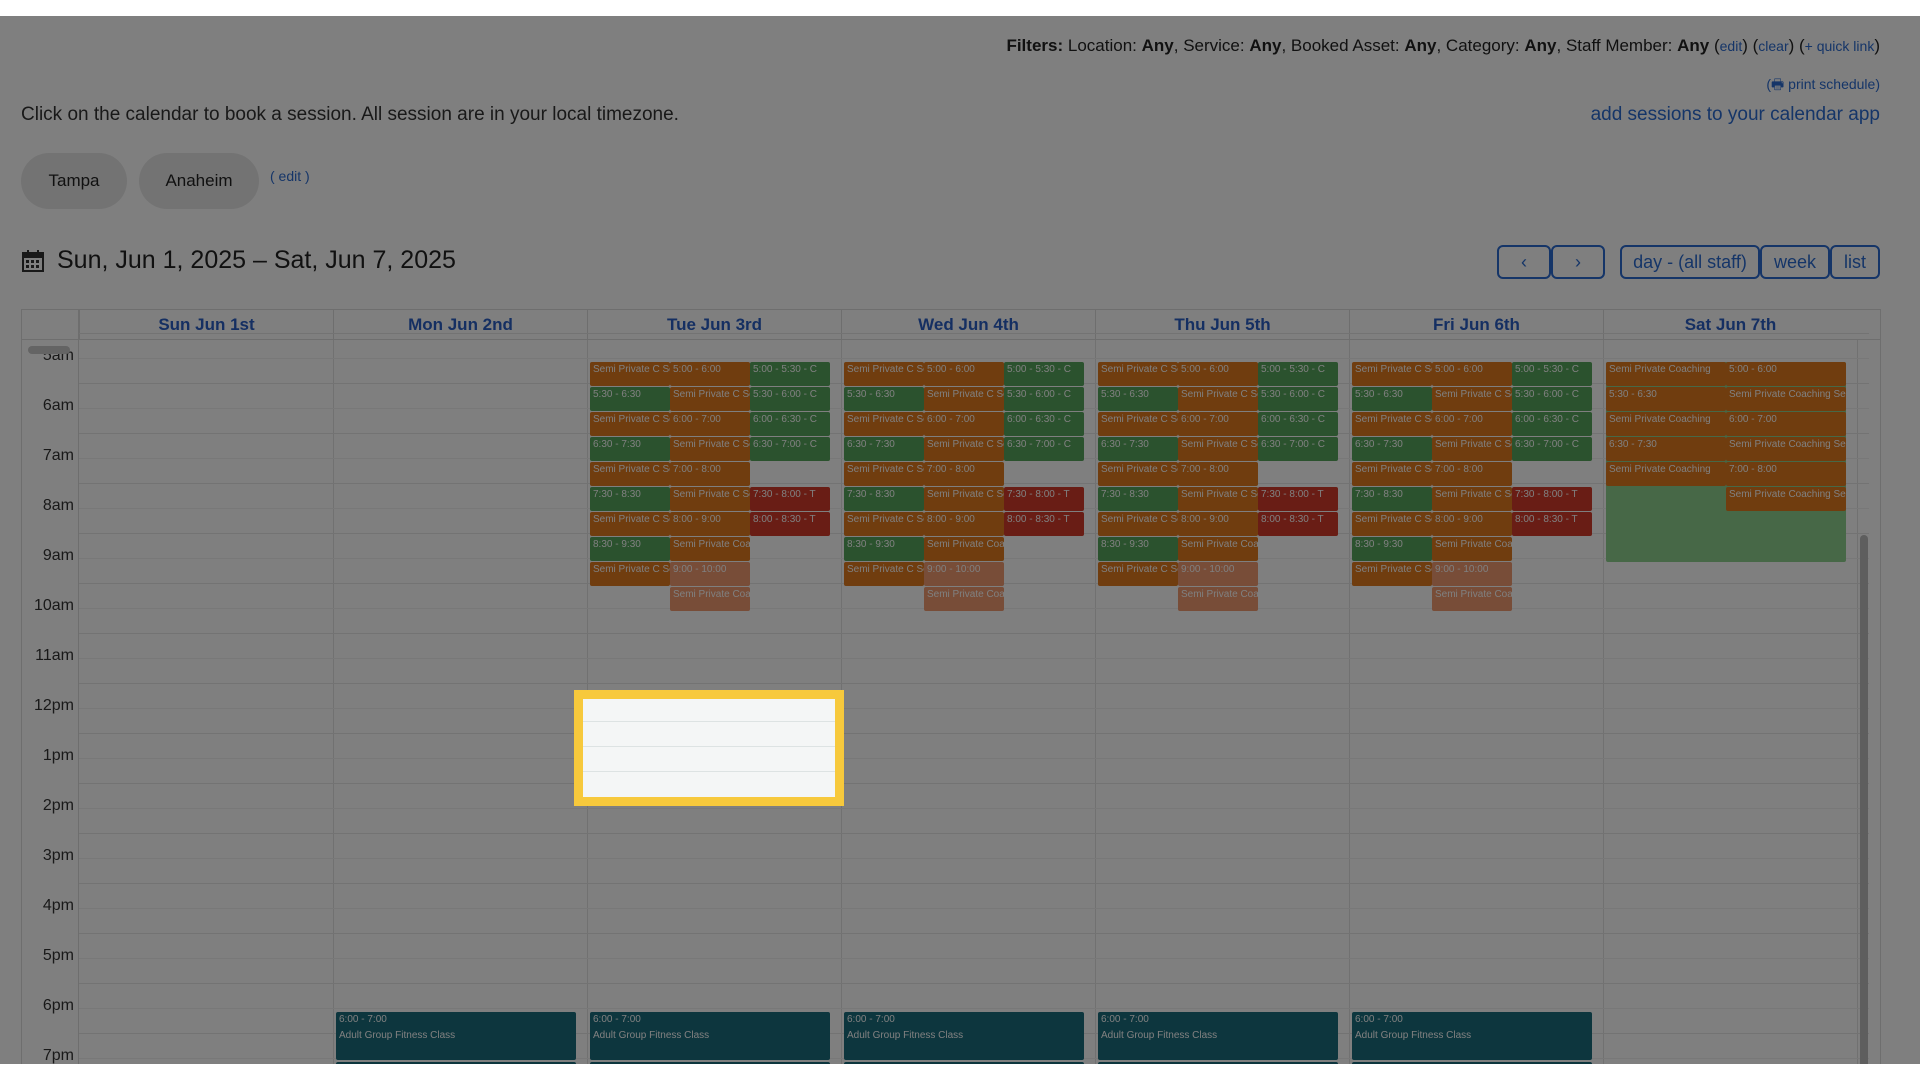  Describe the element at coordinates (1735, 115) in the screenshot. I see `add-sessions-link: add sessions to your calendar app` at that location.